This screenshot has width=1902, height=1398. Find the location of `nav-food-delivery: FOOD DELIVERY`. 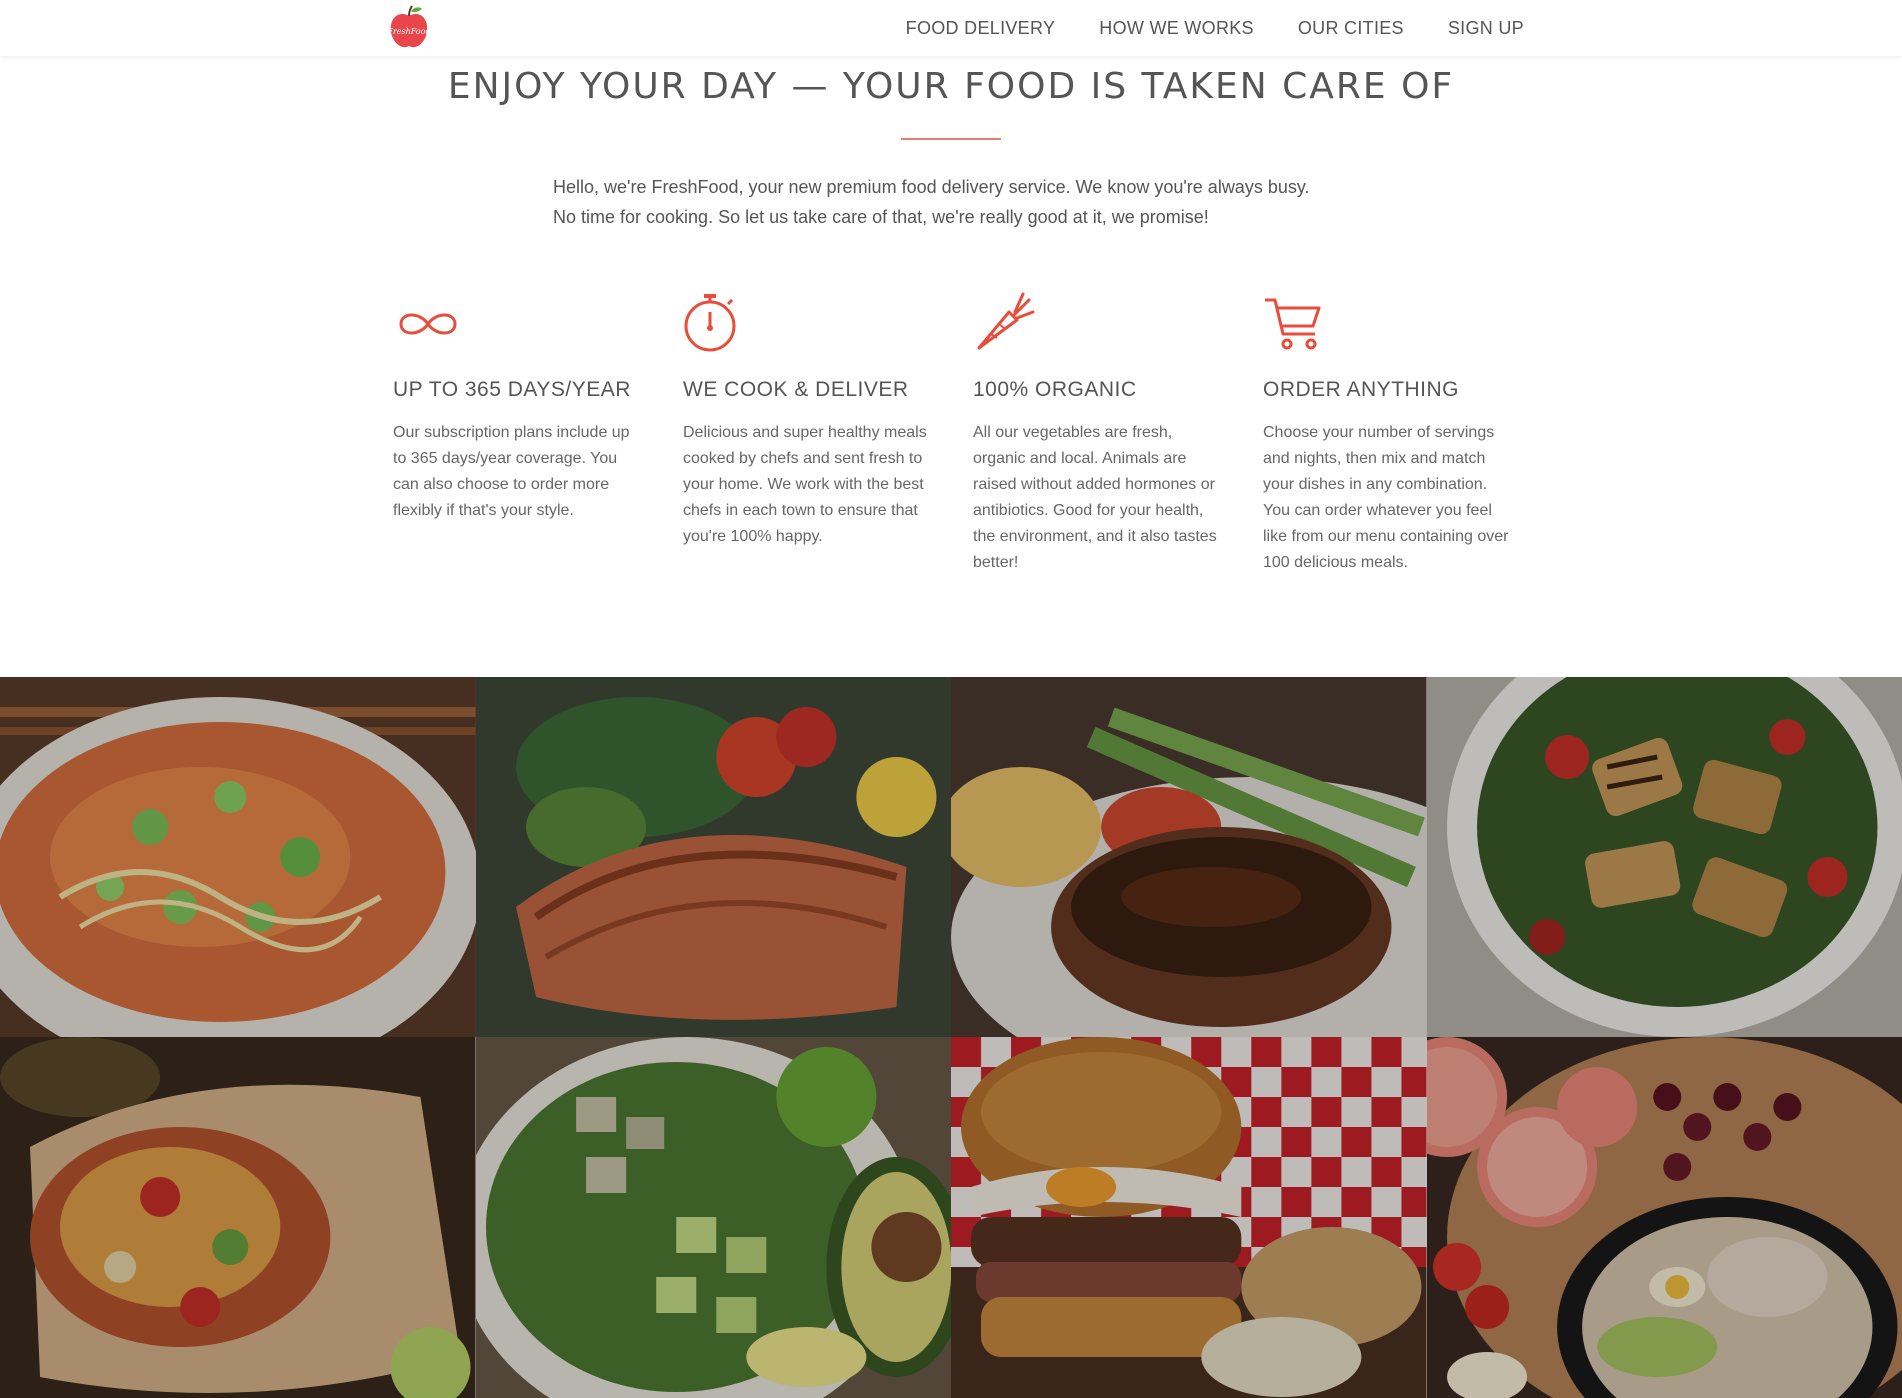

nav-food-delivery: FOOD DELIVERY is located at coordinates (981, 28).